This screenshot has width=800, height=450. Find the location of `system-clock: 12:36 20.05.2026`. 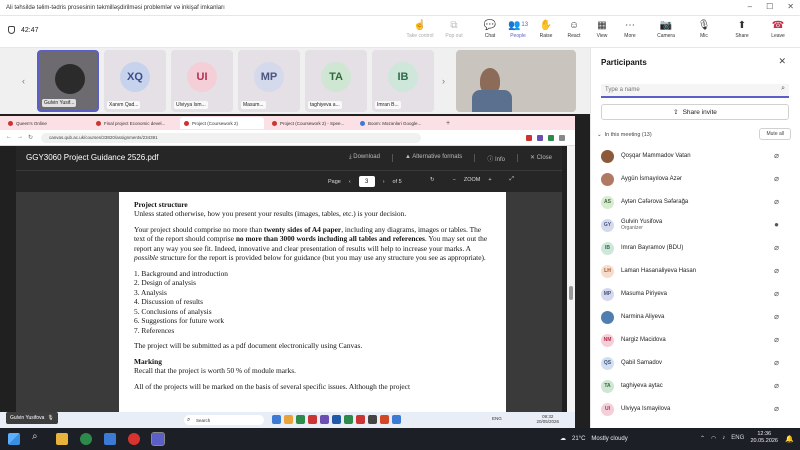

system-clock: 12:36 20.05.2026 is located at coordinates (764, 438).